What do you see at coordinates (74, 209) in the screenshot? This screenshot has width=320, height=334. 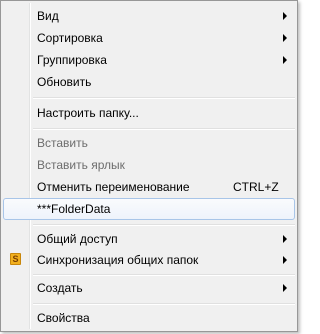 I see `menu-item-label: ***FolderData` at bounding box center [74, 209].